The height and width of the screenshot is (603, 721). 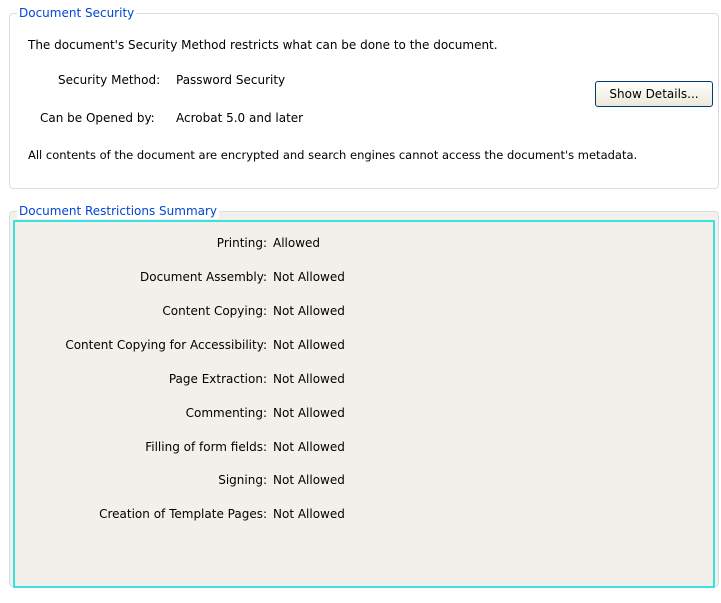 I want to click on restriction-row-filling-form-fields: Filling of form fields: Not Allowed, so click(x=360, y=447).